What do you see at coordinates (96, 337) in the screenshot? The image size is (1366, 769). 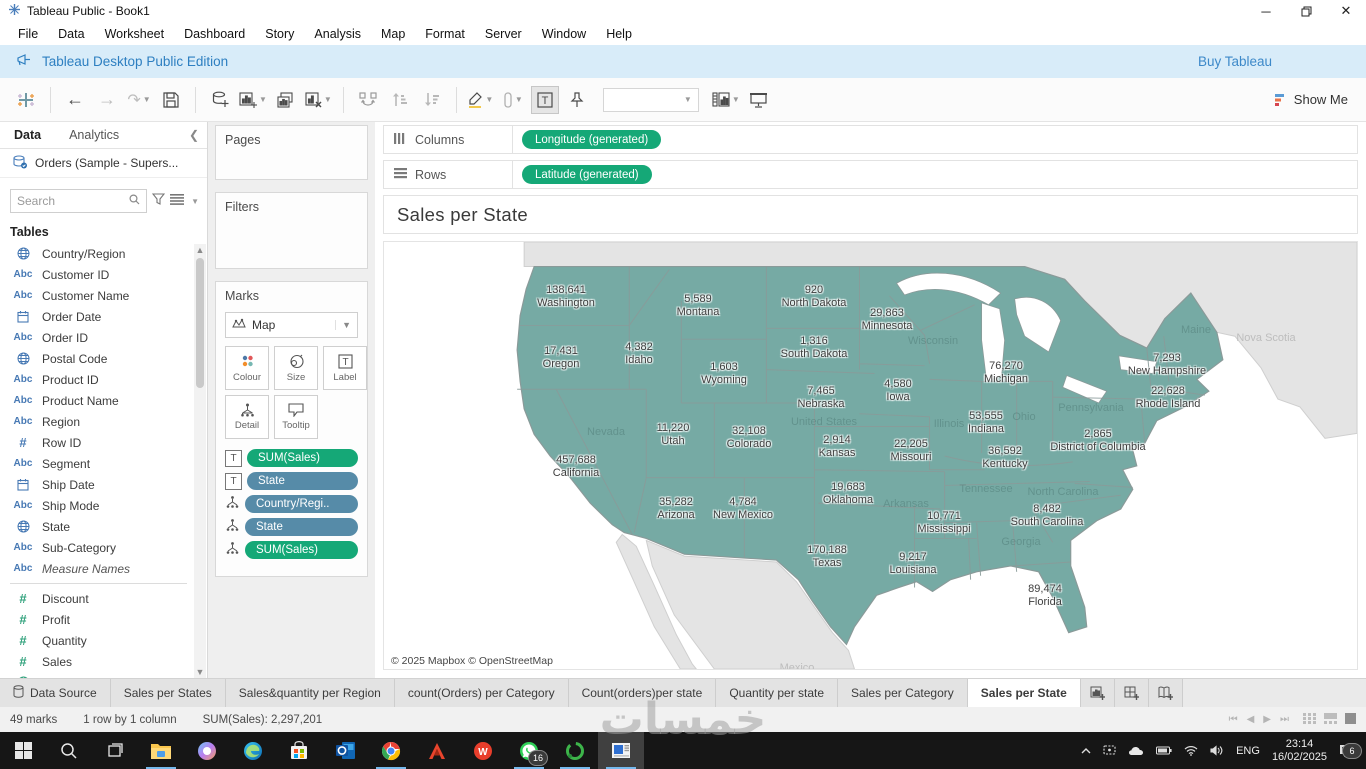 I see `field-order-id: Abc Order ID` at bounding box center [96, 337].